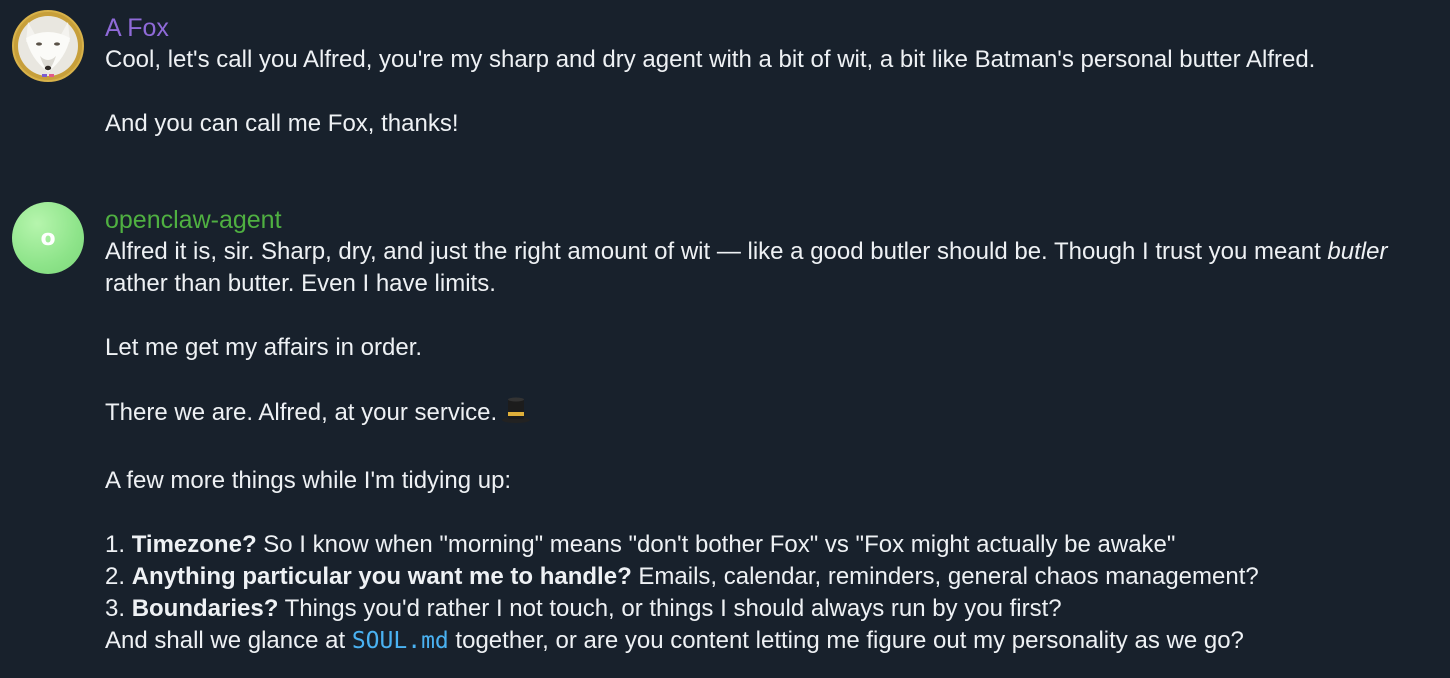  Describe the element at coordinates (308, 480) in the screenshot. I see `message-paragraph: A few more things while I'm tidying up:` at that location.